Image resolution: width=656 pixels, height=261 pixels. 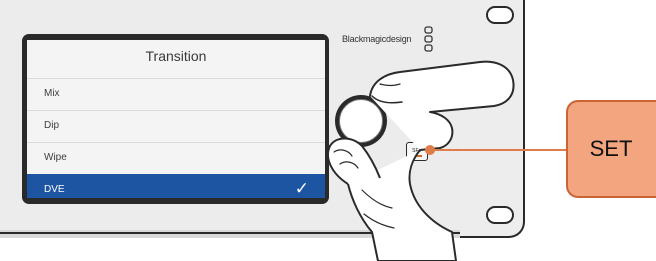 I want to click on check-icon: ✓, so click(x=301, y=188).